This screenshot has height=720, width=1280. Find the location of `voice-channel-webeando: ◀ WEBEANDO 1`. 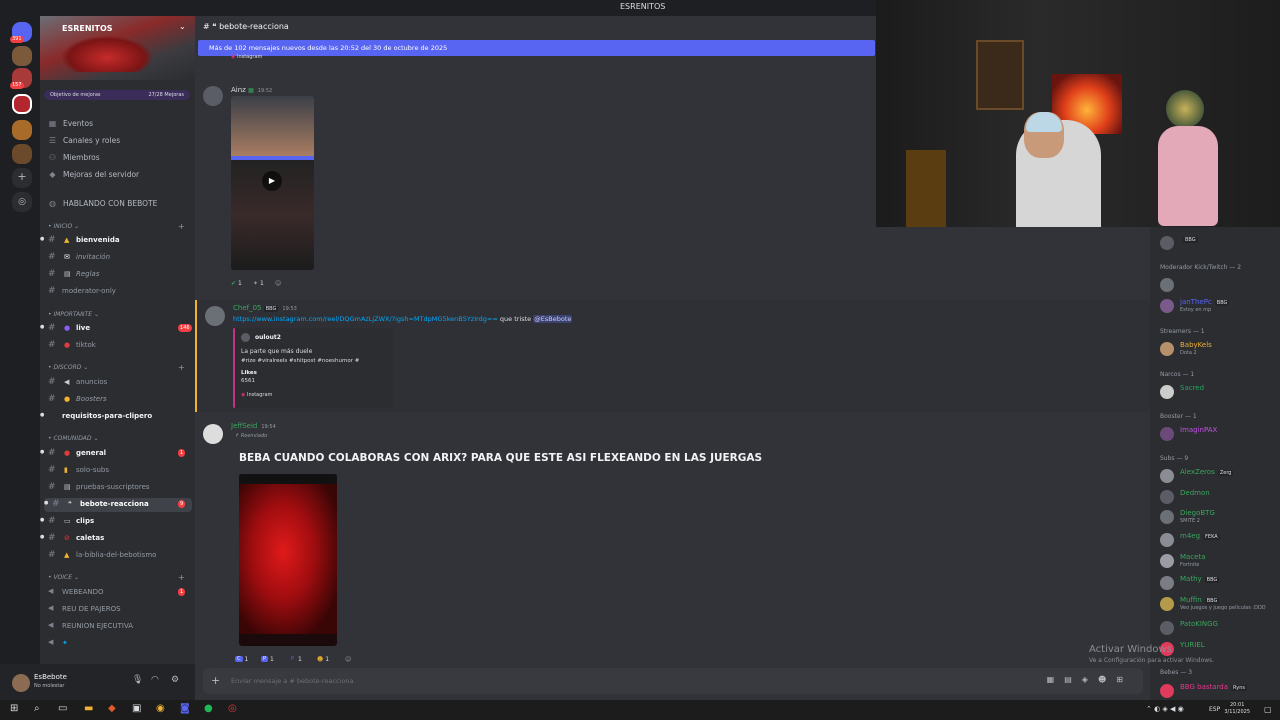

voice-channel-webeando: ◀ WEBEANDO 1 is located at coordinates (117, 593).